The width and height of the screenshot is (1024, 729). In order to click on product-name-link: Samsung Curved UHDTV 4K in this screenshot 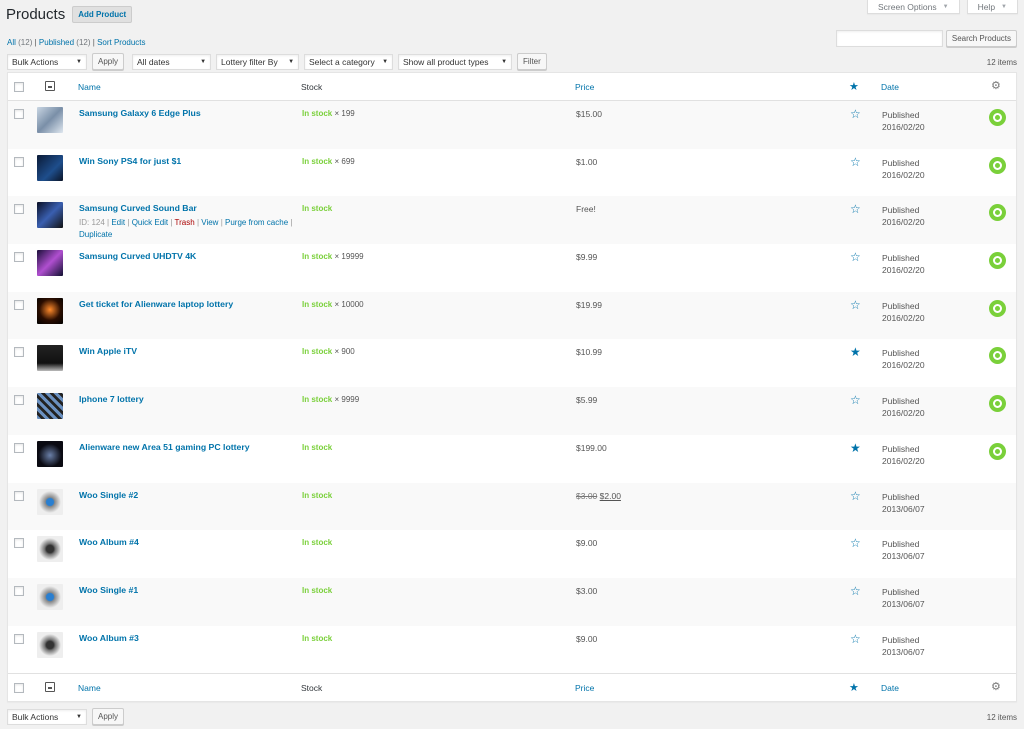, I will do `click(137, 256)`.